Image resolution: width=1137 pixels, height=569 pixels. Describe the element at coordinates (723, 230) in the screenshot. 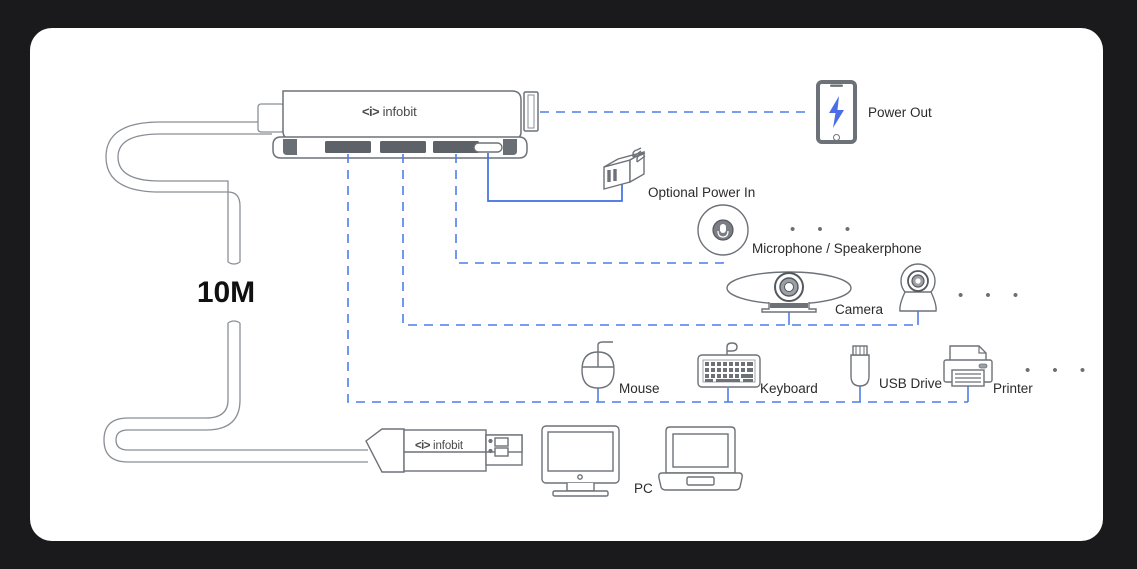

I see `speakerphone-icon` at that location.